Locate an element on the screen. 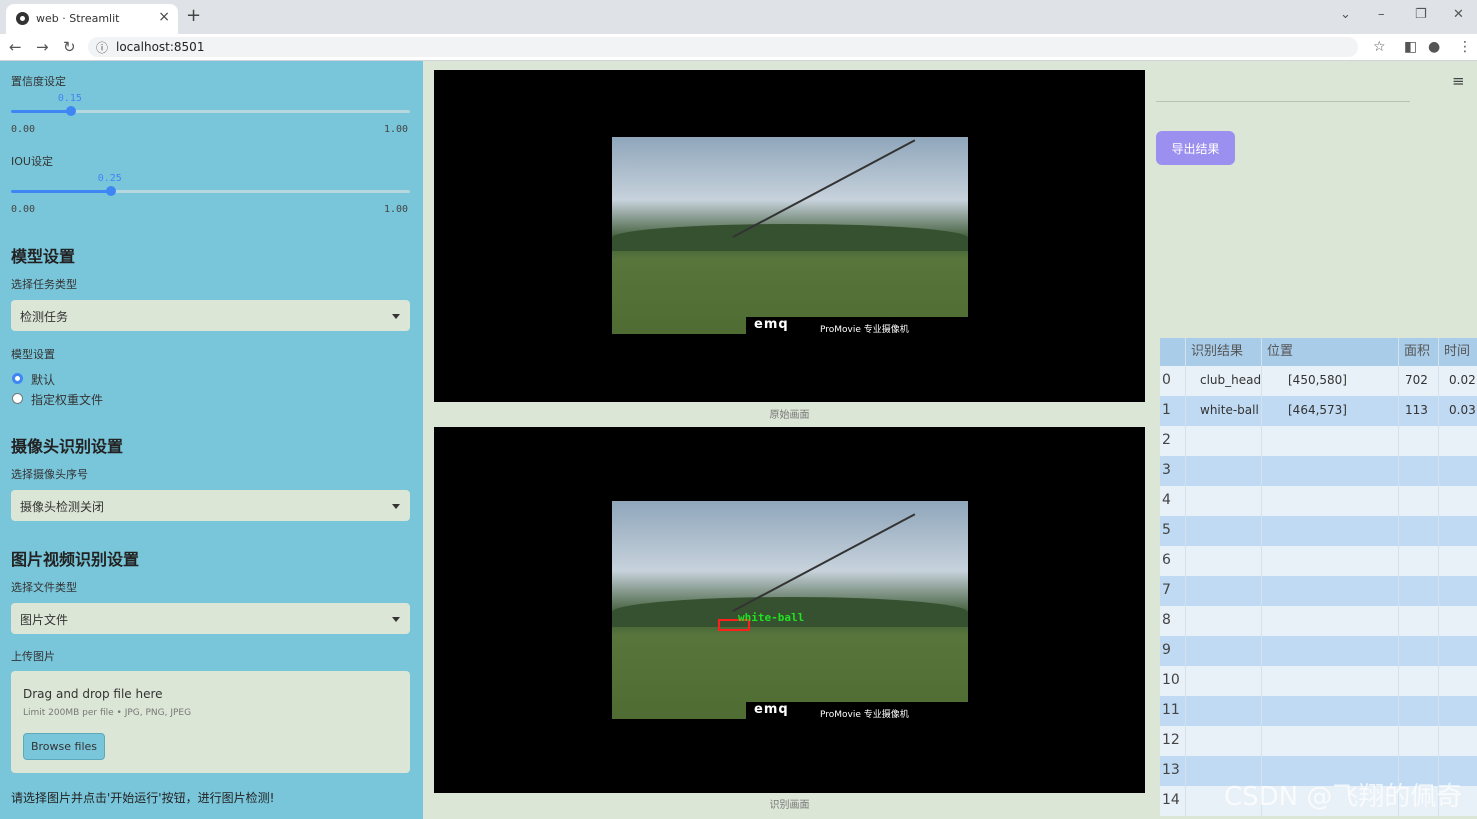 The image size is (1477, 819). confidence-slider-handle is located at coordinates (70, 111).